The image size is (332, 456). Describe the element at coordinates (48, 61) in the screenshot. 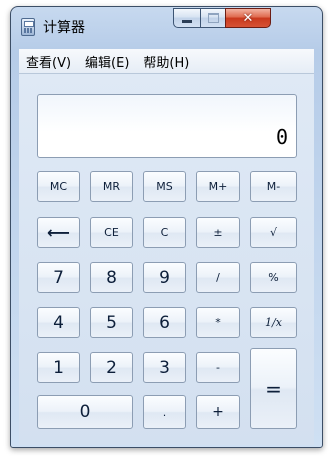

I see `menu-view: 查看(V)` at that location.